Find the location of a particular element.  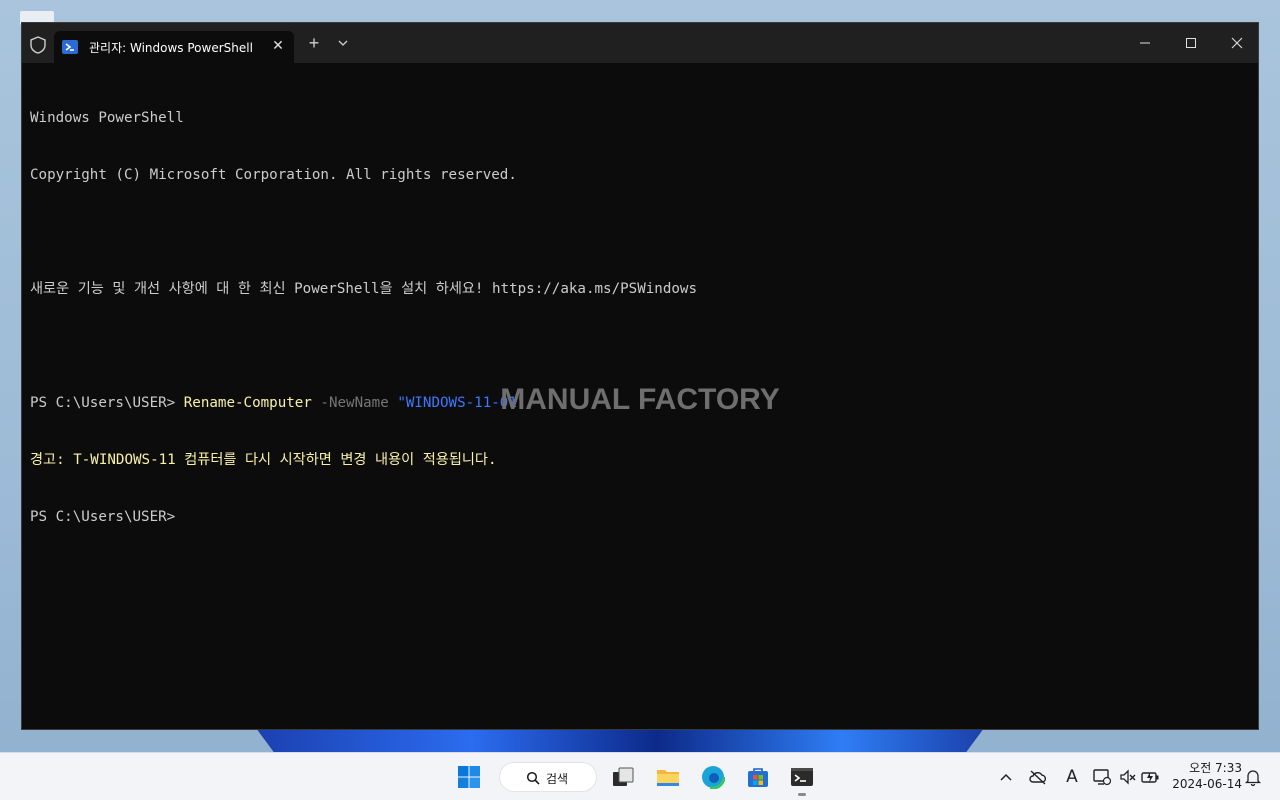

clock-date: 2024-06-14 is located at coordinates (1207, 784).